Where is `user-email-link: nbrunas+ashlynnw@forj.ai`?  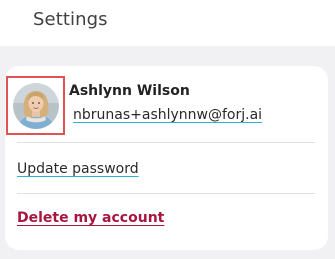 user-email-link: nbrunas+ashlynnw@forj.ai is located at coordinates (167, 115).